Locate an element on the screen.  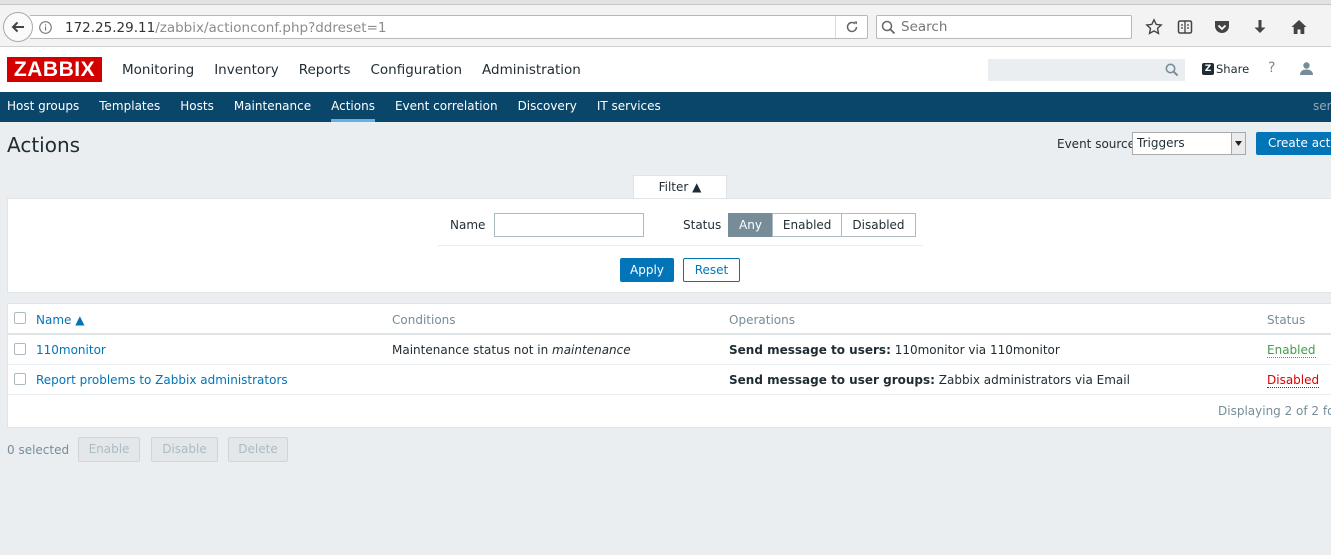
arrow-left-icon is located at coordinates (17, 27).